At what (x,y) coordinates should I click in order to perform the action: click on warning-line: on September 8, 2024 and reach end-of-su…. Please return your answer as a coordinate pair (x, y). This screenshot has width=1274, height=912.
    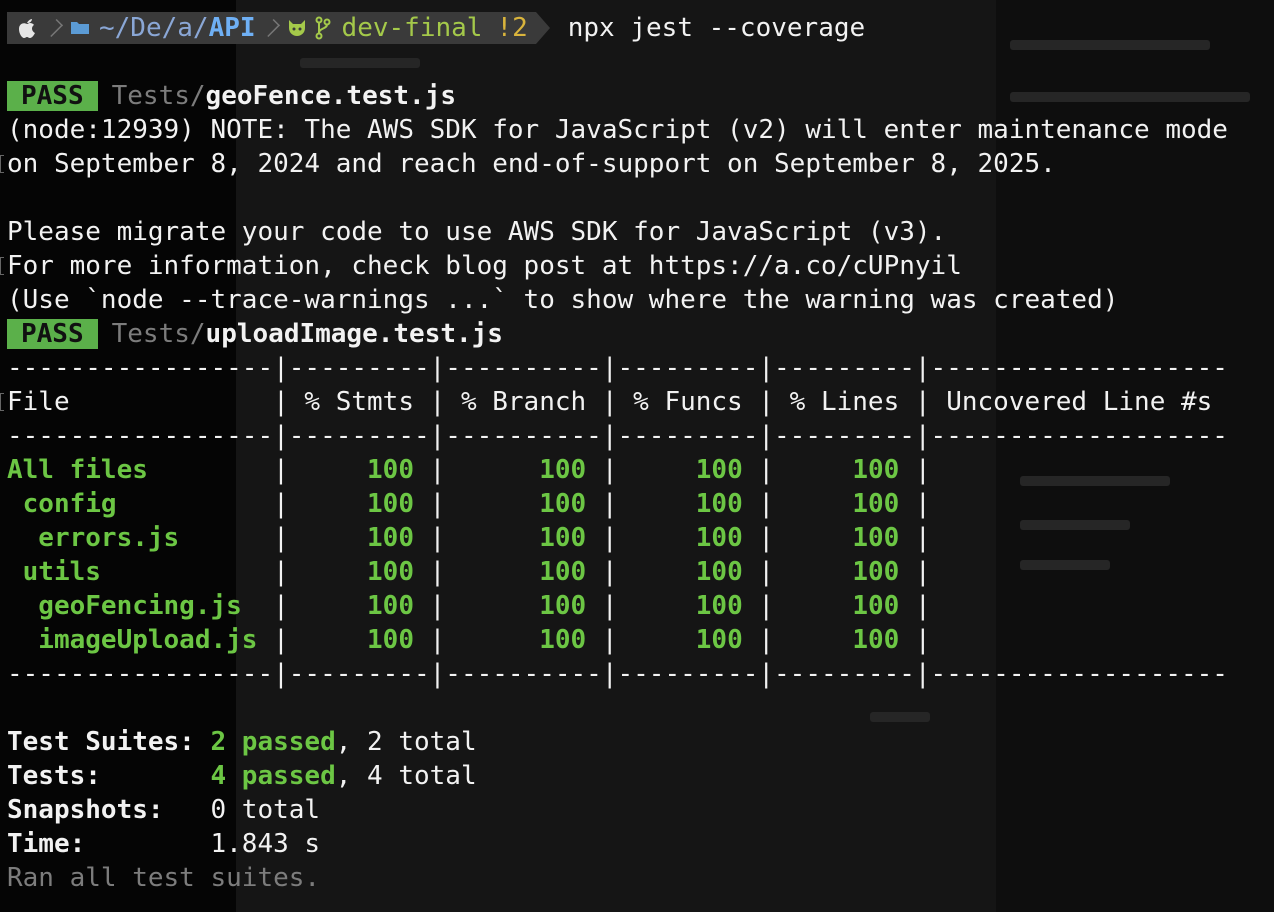
    Looking at the image, I should click on (637, 164).